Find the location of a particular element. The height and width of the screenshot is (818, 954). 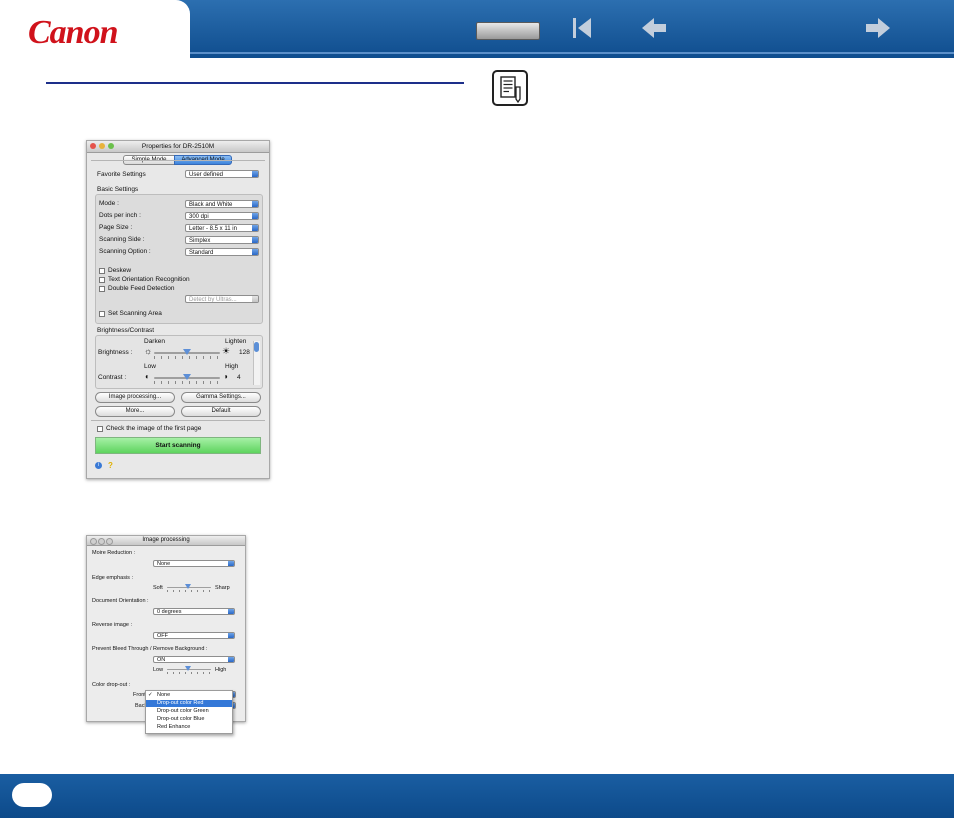

brightness-low-label: Darken is located at coordinates (154, 341).